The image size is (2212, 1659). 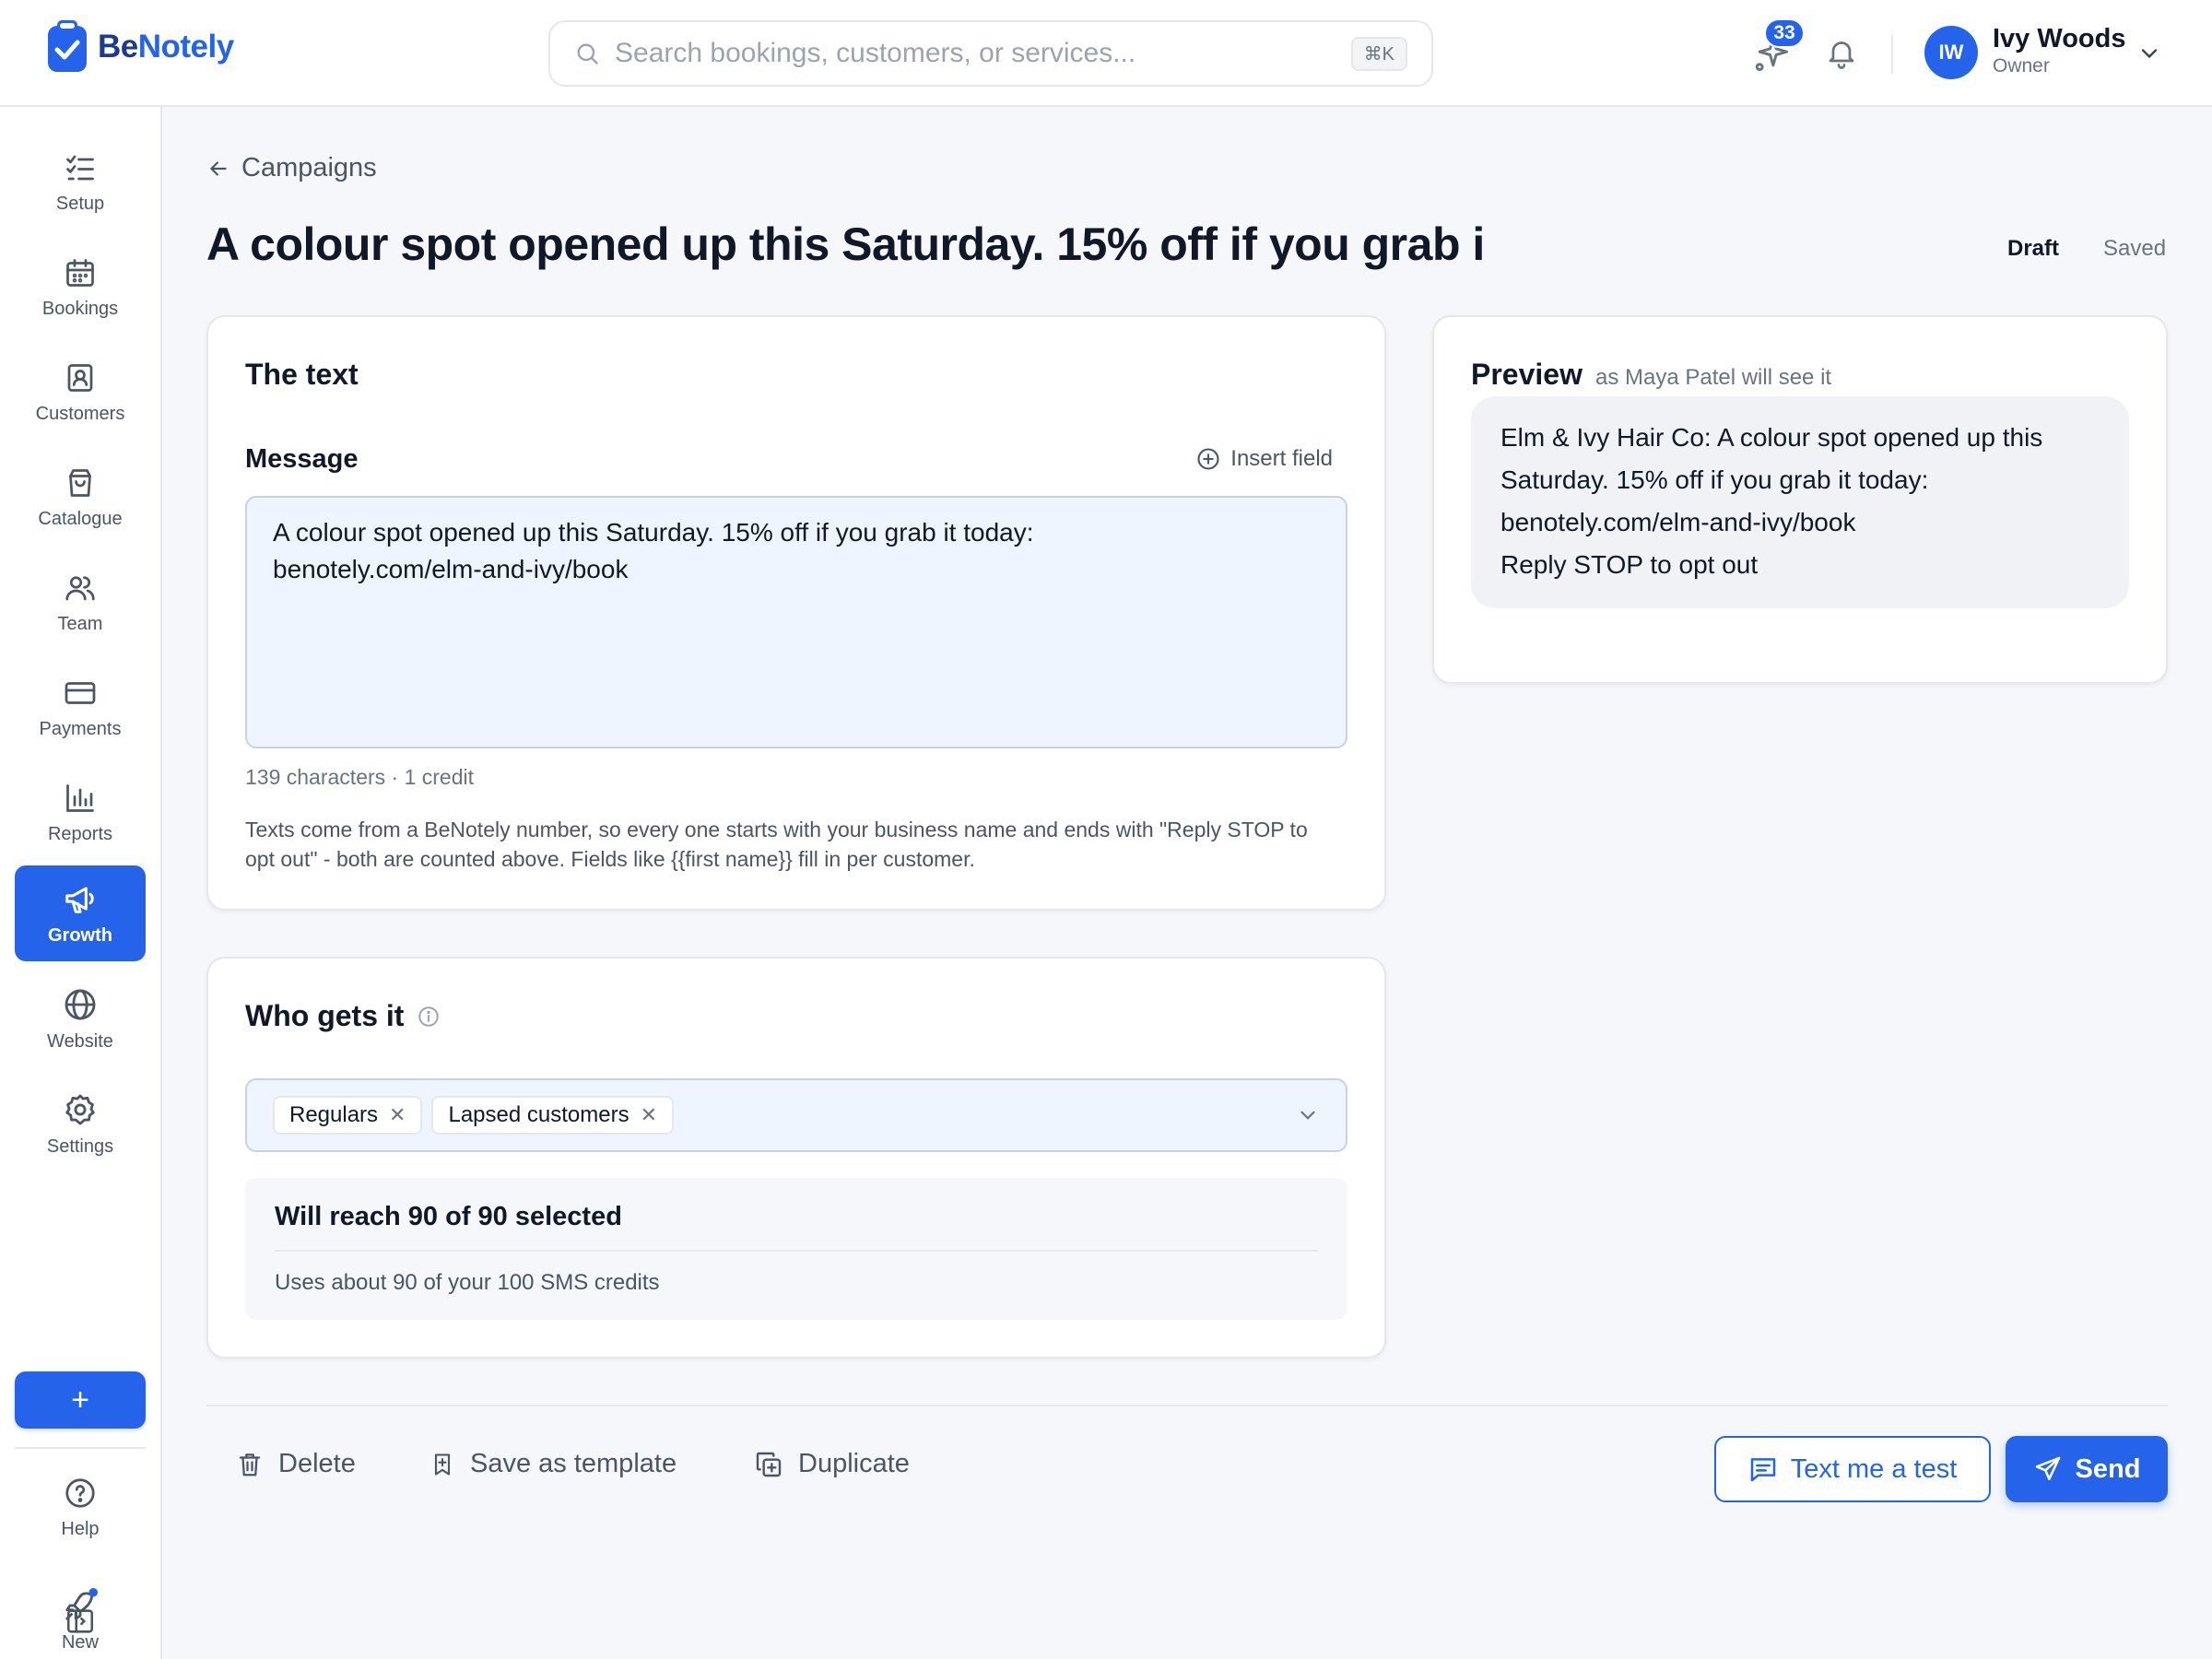 What do you see at coordinates (80, 728) in the screenshot?
I see `sidebar-item-label: Payments` at bounding box center [80, 728].